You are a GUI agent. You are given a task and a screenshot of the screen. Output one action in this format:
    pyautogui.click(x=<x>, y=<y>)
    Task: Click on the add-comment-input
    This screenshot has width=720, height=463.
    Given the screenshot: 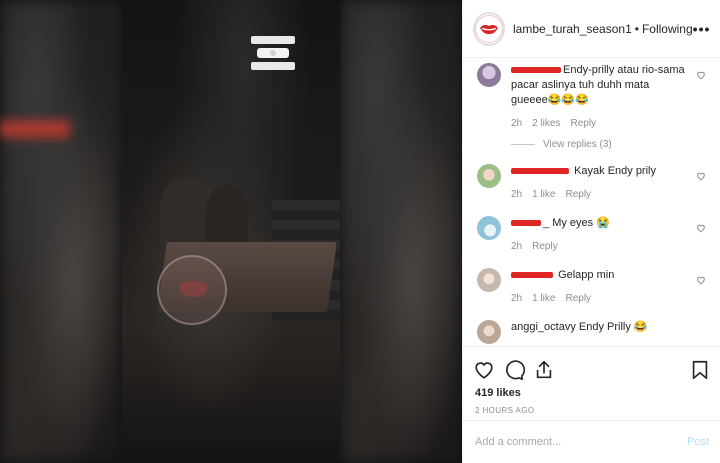 What is the action you would take?
    pyautogui.click(x=581, y=442)
    